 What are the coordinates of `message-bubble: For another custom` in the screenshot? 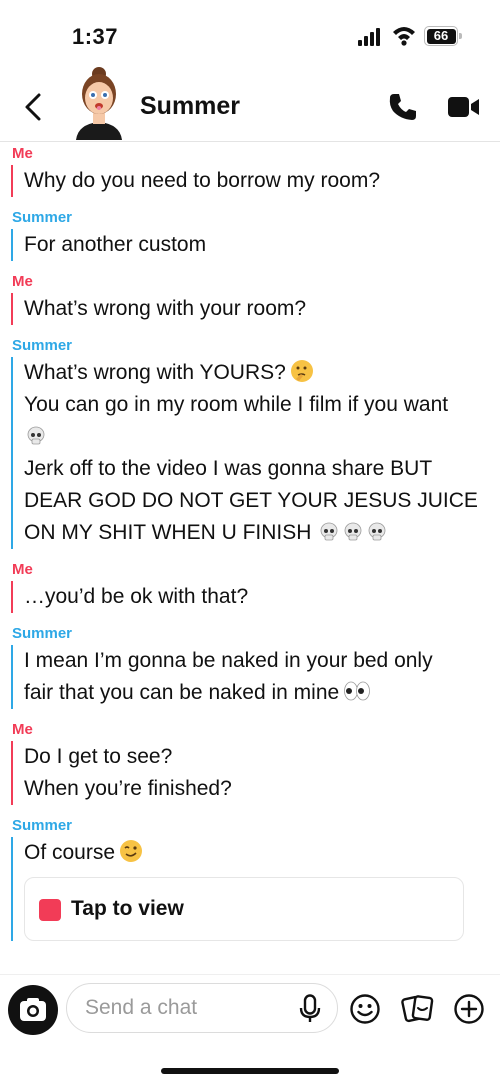 It's located at (255, 245).